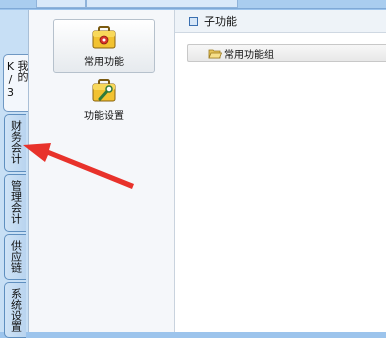  I want to click on common-functions-label: 常用功能, so click(104, 62).